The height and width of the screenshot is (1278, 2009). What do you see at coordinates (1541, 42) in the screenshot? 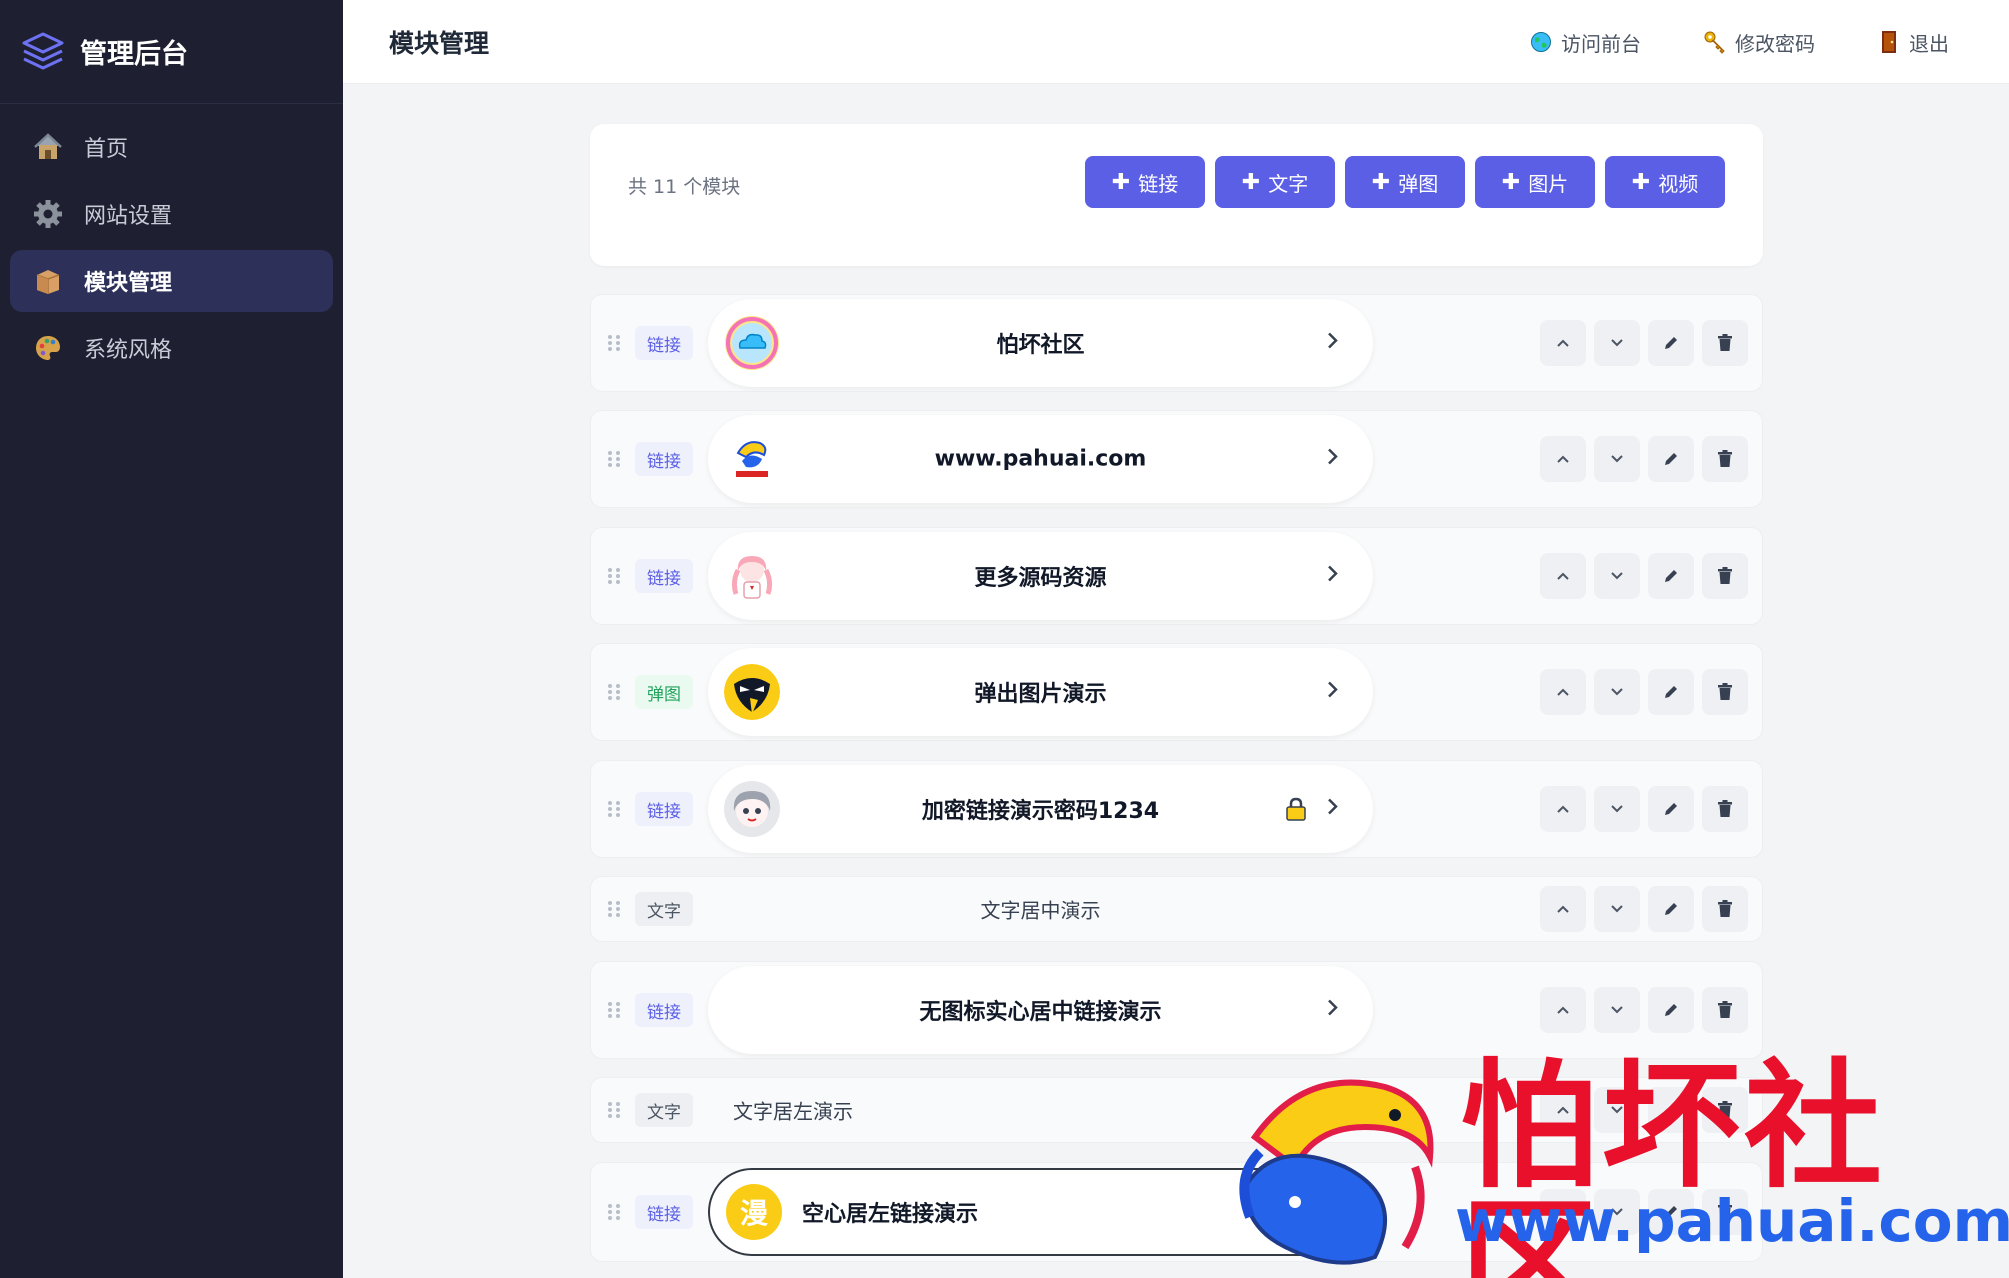
I see `globe-icon` at bounding box center [1541, 42].